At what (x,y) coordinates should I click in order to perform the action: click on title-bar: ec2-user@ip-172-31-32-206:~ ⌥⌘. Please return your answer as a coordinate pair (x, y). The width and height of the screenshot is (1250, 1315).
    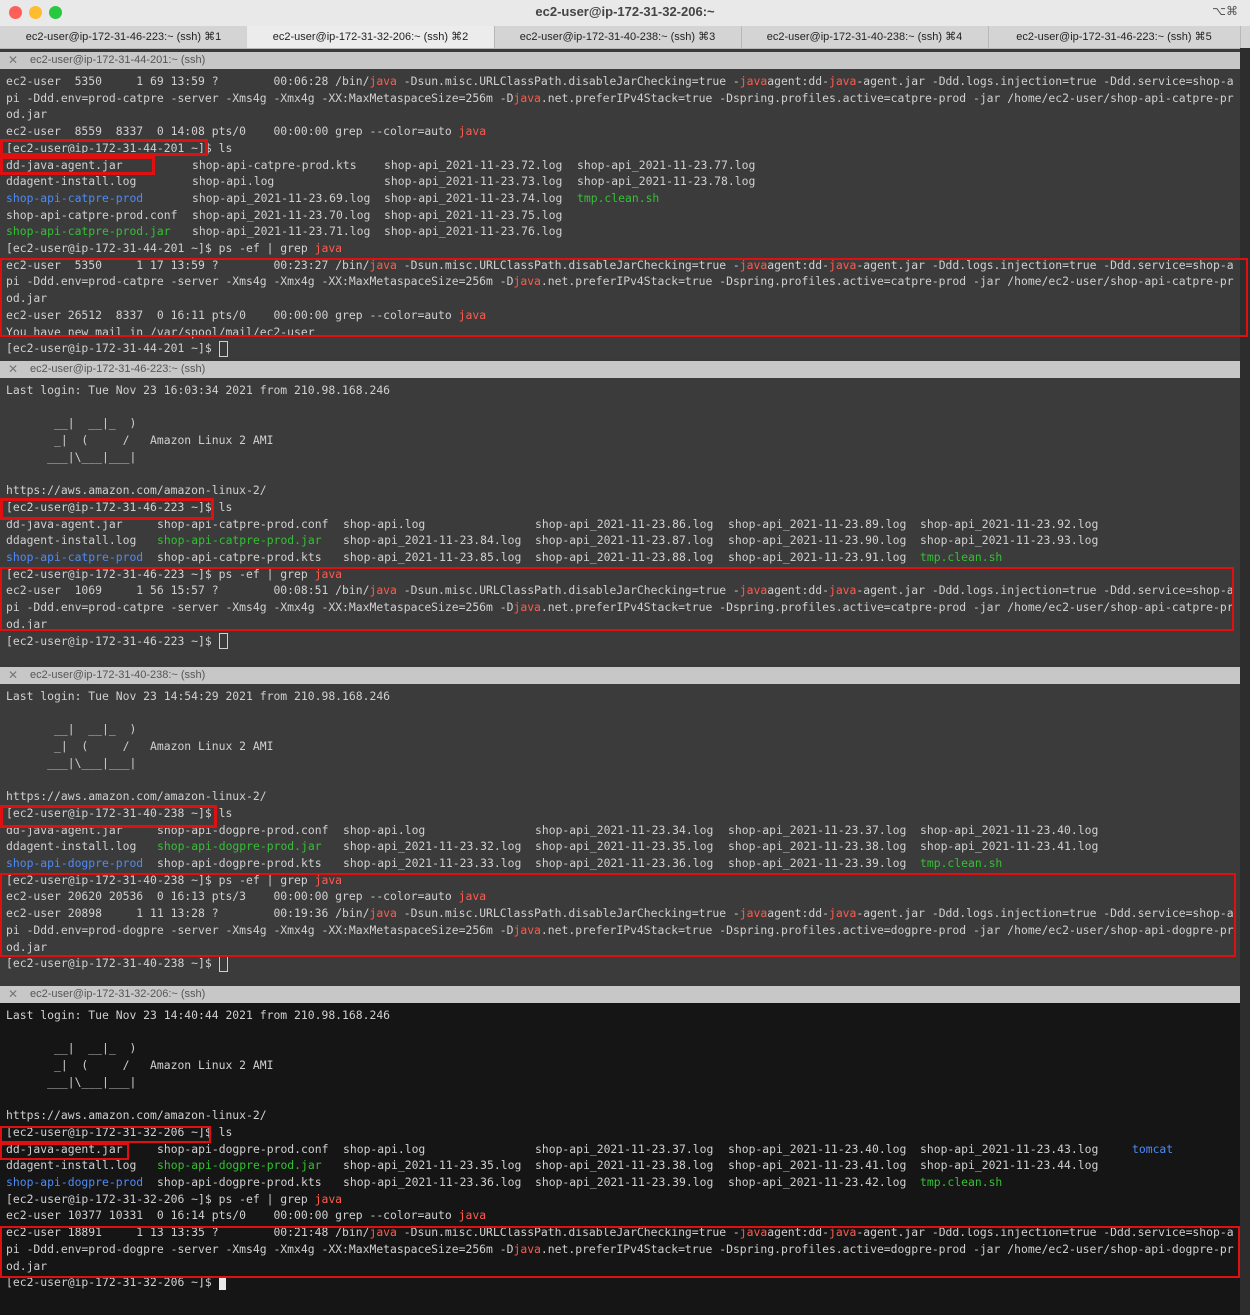
    Looking at the image, I should click on (625, 13).